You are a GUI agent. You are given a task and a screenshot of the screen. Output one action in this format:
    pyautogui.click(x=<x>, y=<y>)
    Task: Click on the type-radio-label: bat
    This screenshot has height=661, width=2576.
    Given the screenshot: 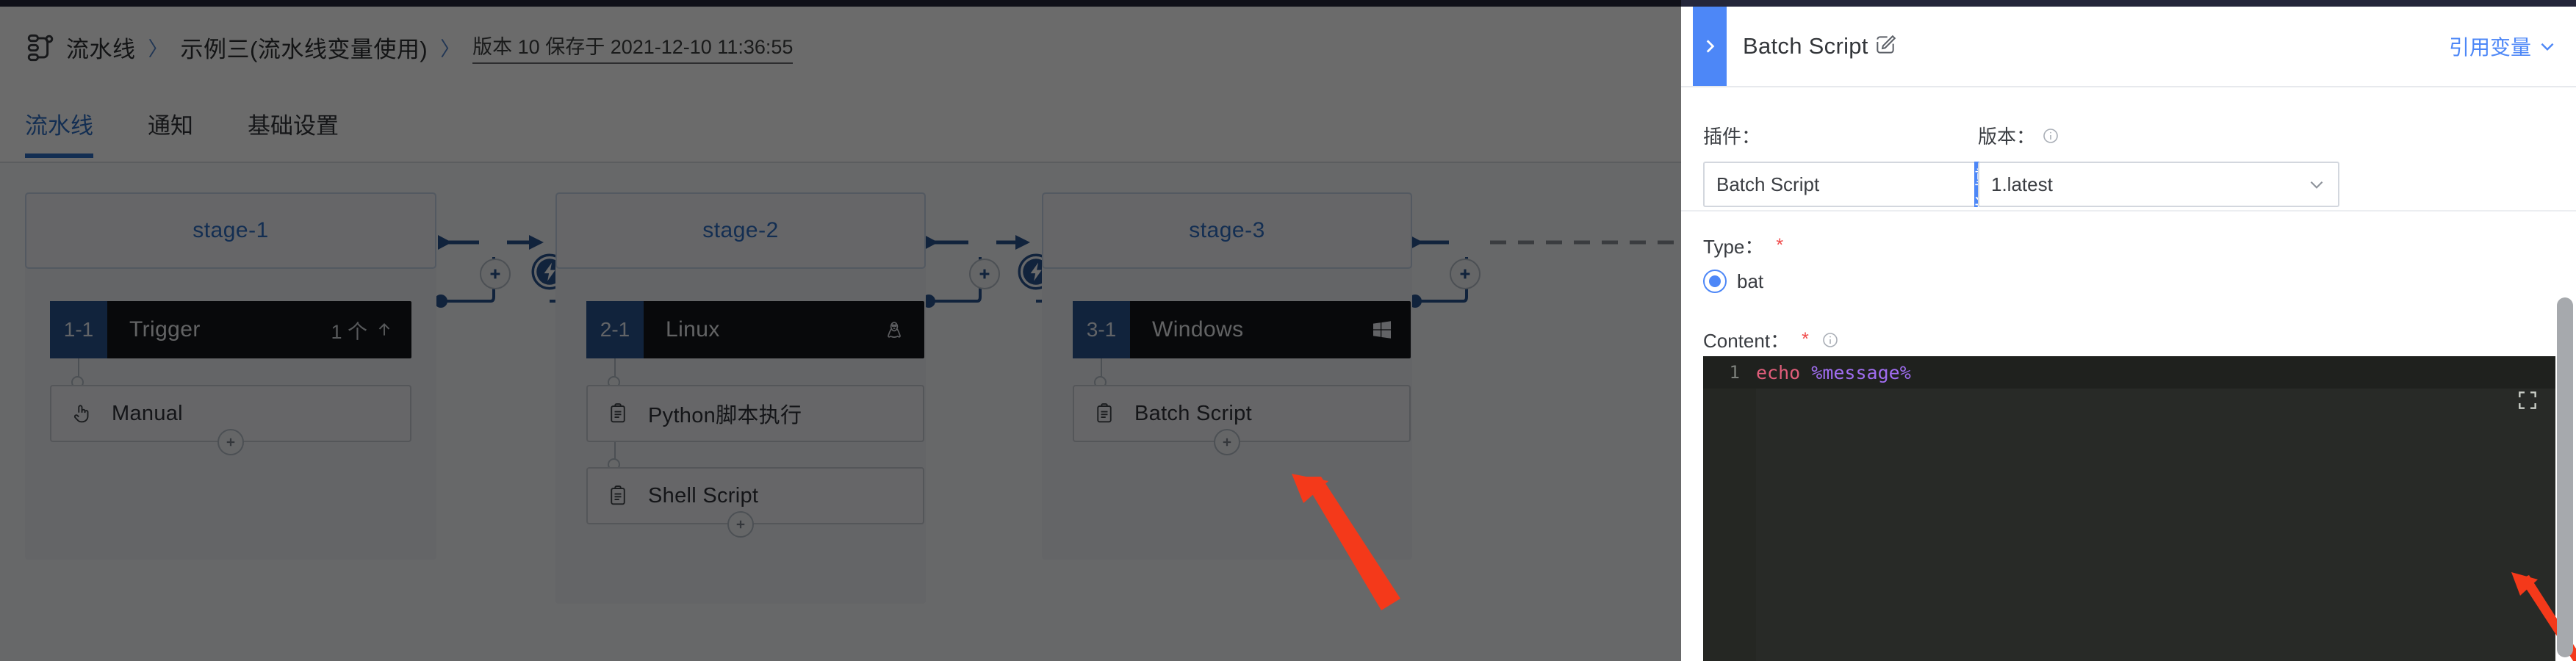 What is the action you would take?
    pyautogui.click(x=1750, y=281)
    